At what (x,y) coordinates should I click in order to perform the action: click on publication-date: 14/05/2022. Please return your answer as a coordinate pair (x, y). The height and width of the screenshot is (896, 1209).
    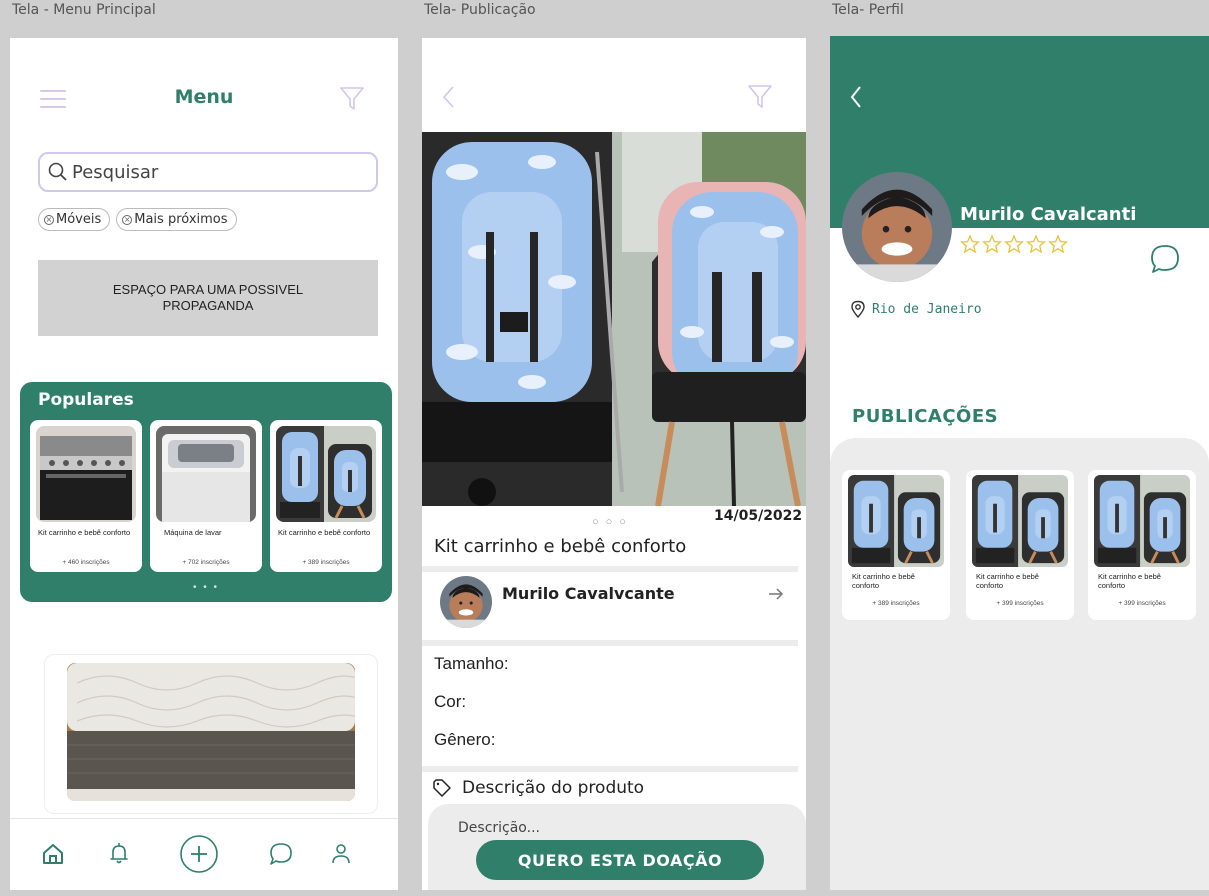
    Looking at the image, I should click on (758, 516).